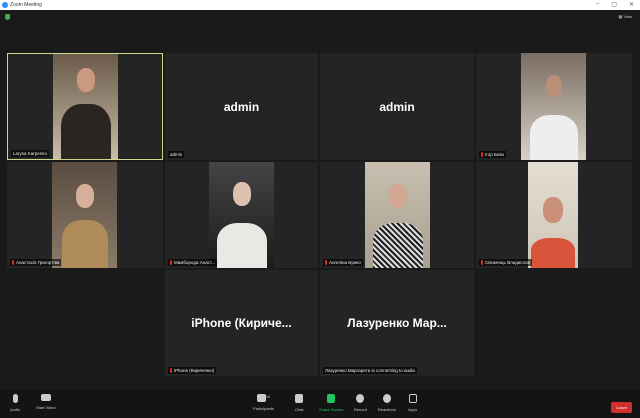 This screenshot has width=640, height=418. I want to click on minimize-button: –, so click(597, 4).